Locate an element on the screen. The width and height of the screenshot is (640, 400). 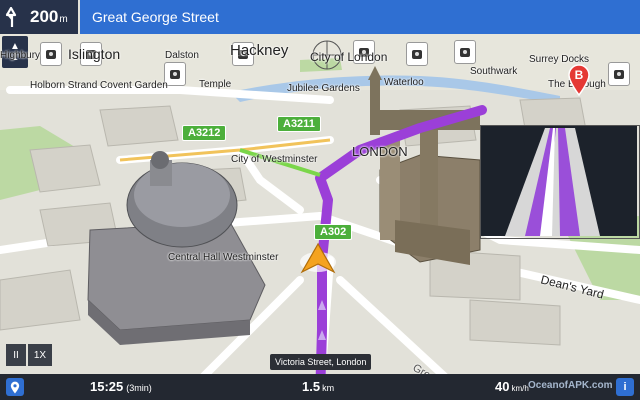
pause-button: II is located at coordinates (16, 355).